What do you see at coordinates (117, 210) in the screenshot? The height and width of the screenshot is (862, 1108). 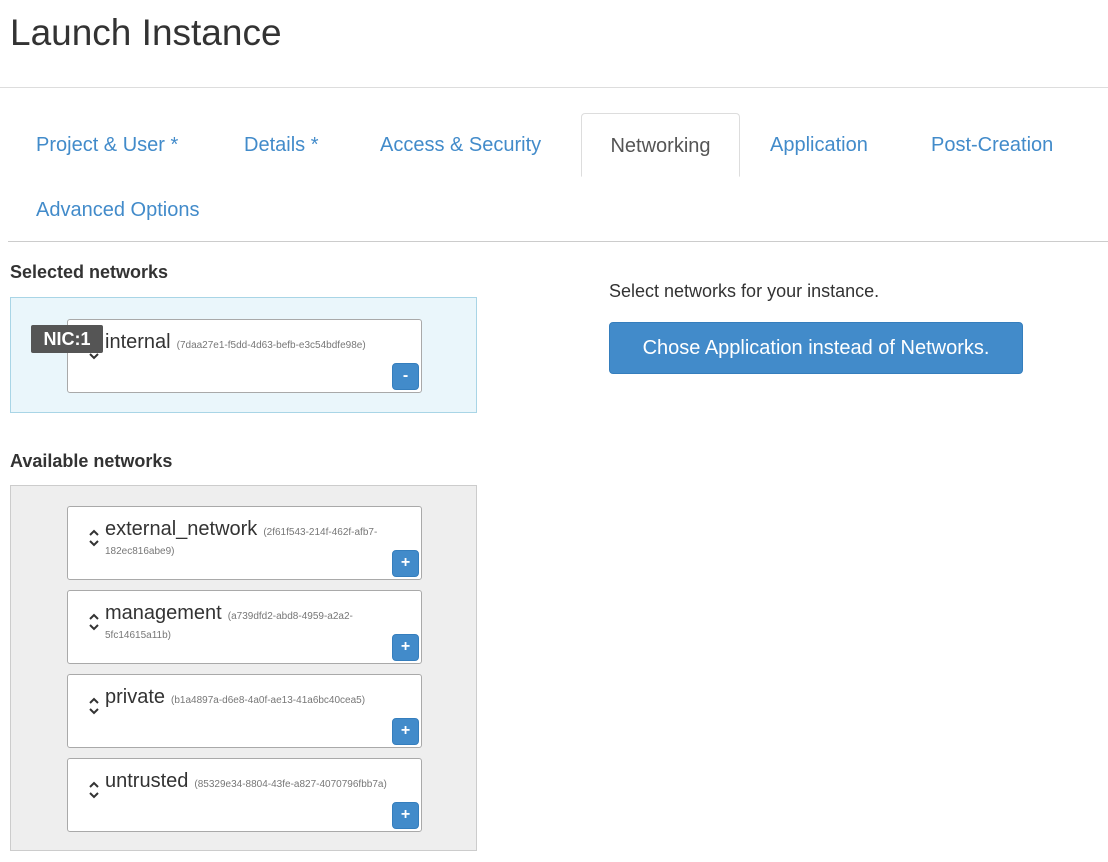 I see `tab-advanced-options: Advanced Options` at bounding box center [117, 210].